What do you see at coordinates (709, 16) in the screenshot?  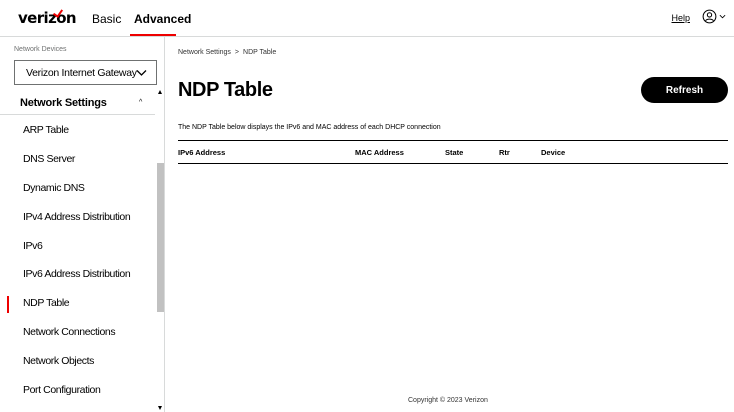 I see `account-circle-icon` at bounding box center [709, 16].